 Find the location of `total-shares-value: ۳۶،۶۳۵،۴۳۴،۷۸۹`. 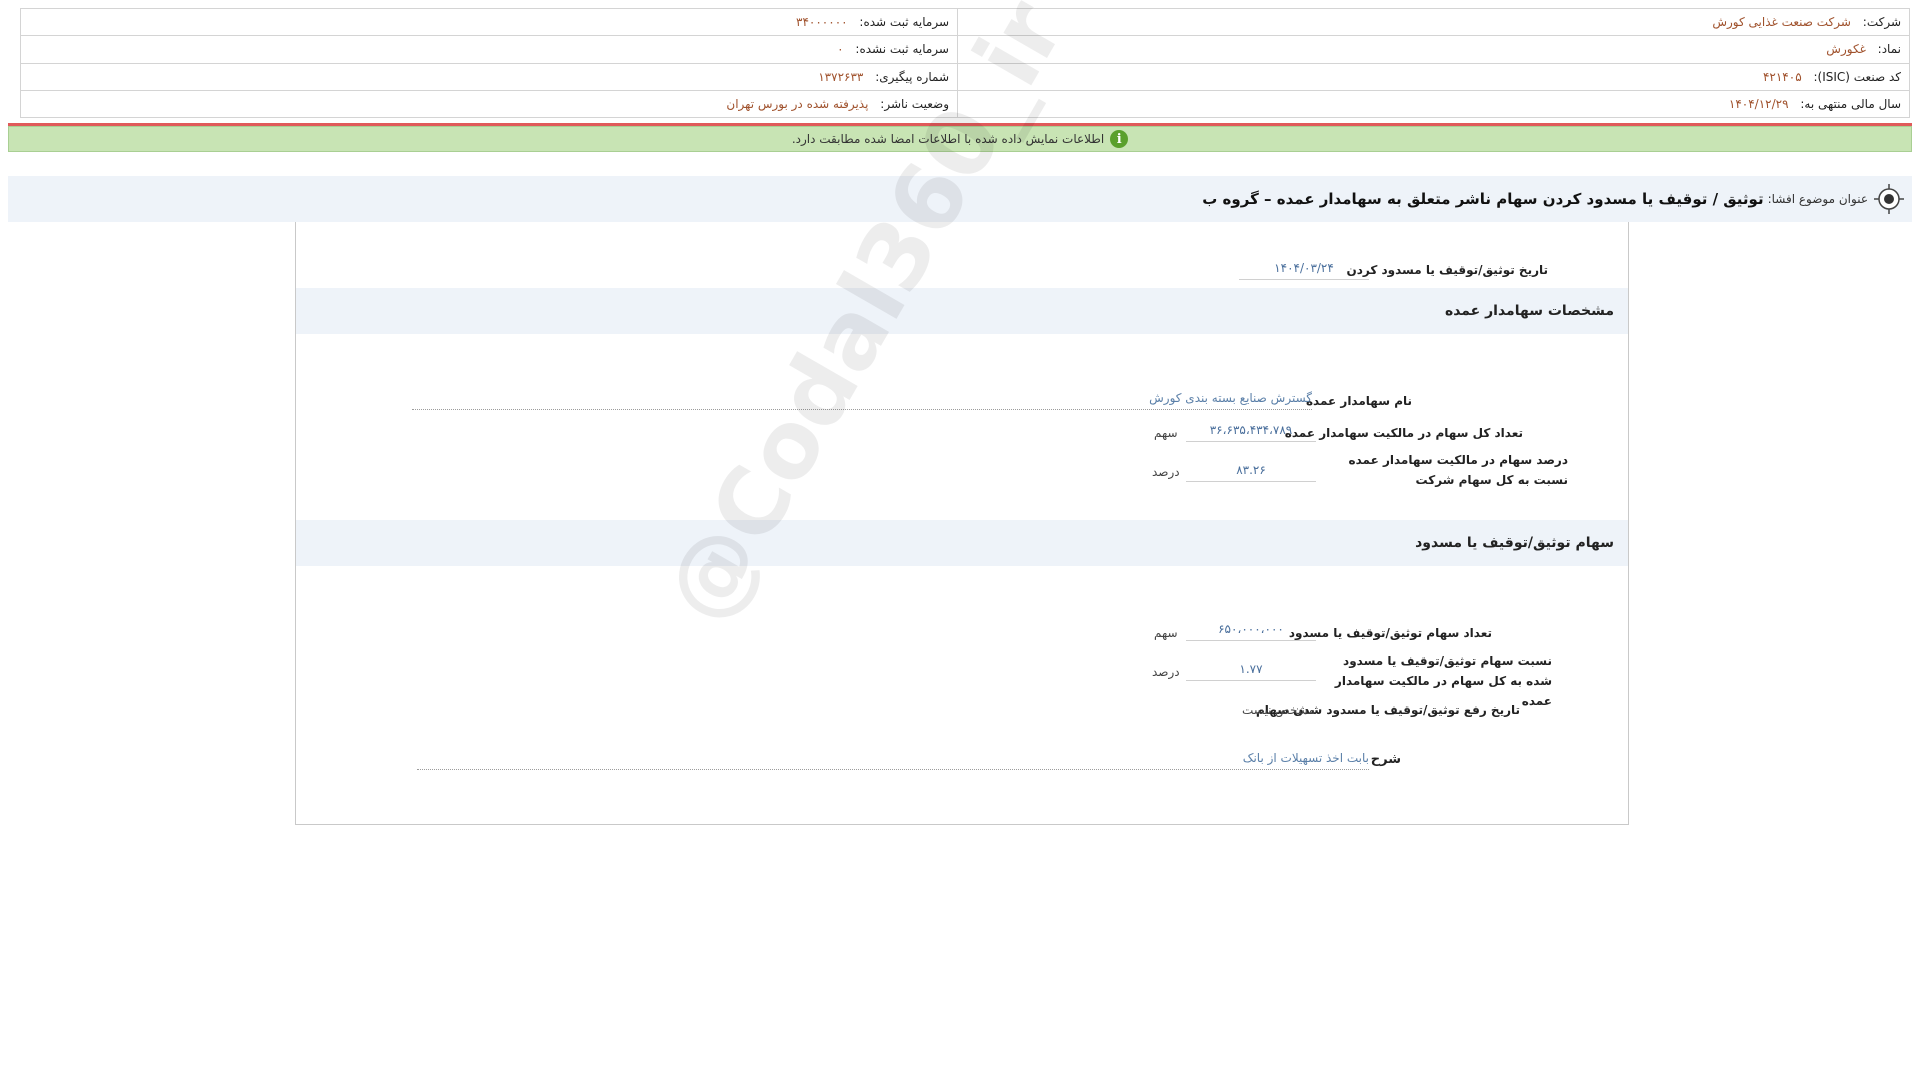

total-shares-value: ۳۶،۶۳۵،۴۳۴،۷۸۹ is located at coordinates (1251, 431).